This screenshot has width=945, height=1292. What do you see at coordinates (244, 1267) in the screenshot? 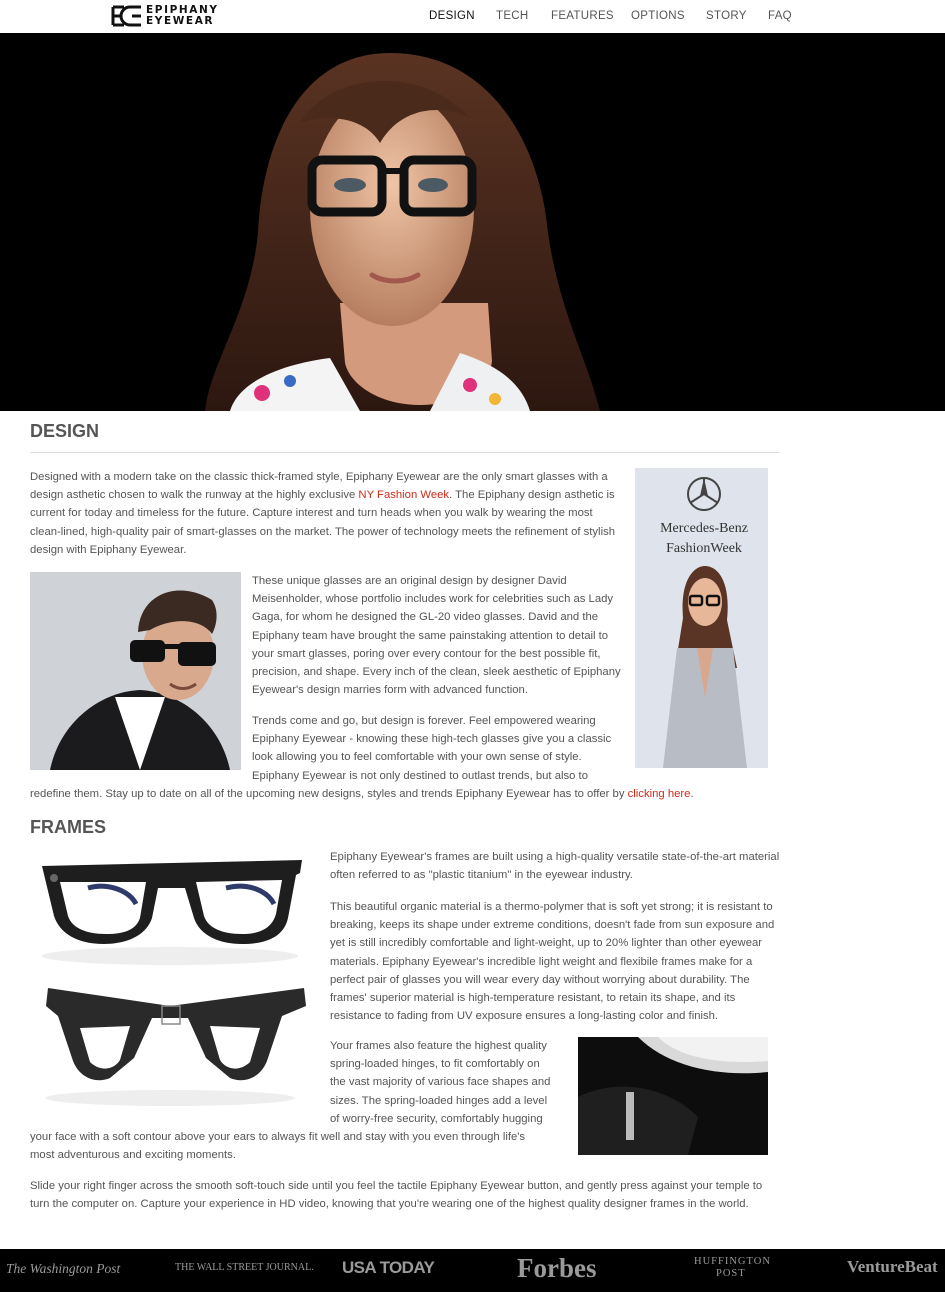
I see `press-logo-wall-street-journal: THE WALL STREET JOURNAL.` at bounding box center [244, 1267].